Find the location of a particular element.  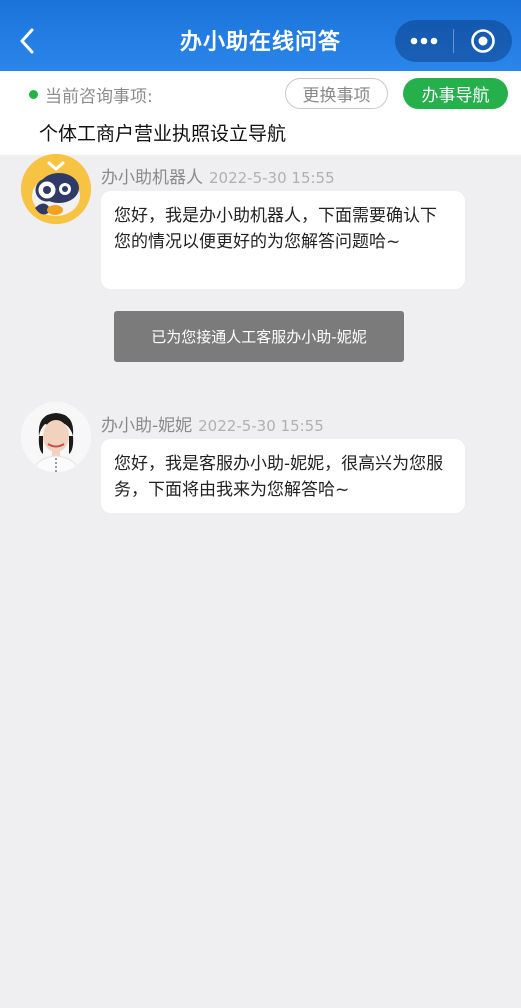

robot-mascot-avatar is located at coordinates (56, 189).